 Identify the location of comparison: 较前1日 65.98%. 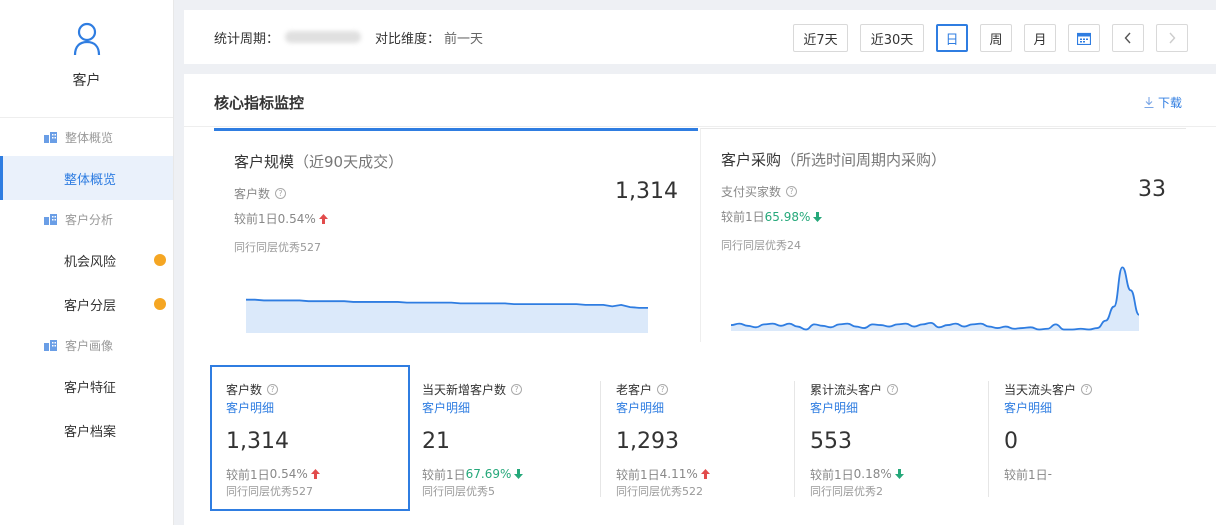
(772, 216).